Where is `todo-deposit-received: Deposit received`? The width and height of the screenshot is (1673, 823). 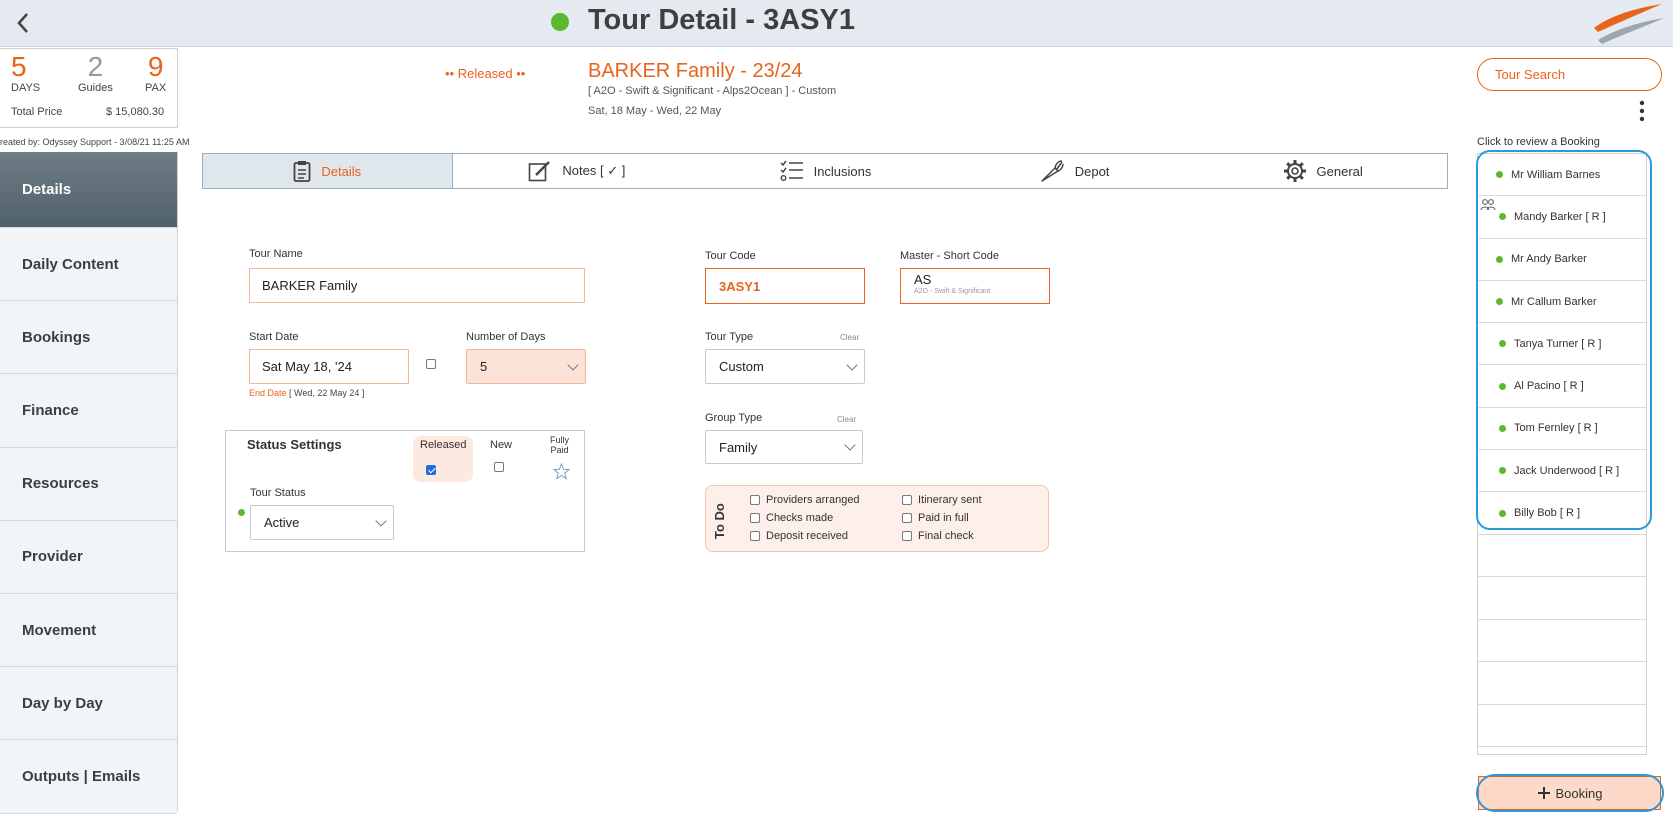 todo-deposit-received: Deposit received is located at coordinates (799, 536).